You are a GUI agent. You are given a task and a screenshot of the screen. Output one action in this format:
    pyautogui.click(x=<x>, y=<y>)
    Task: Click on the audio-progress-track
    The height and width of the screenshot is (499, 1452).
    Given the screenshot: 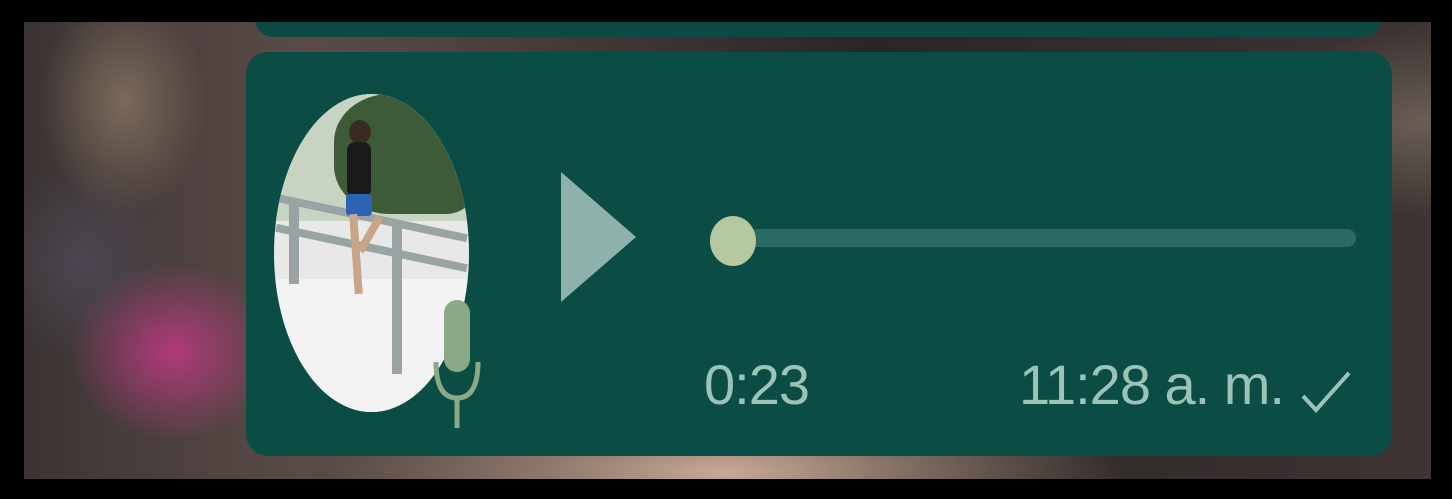 What is the action you would take?
    pyautogui.click(x=1036, y=238)
    